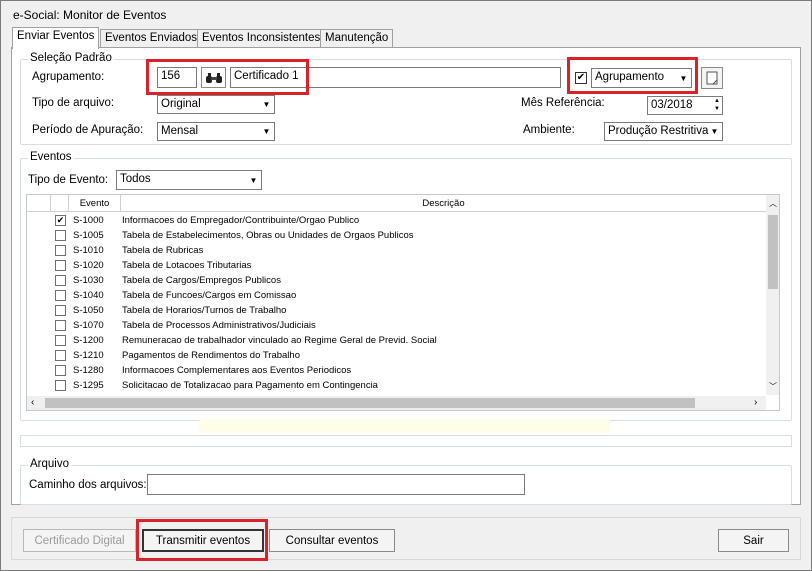 Image resolution: width=812 pixels, height=571 pixels. Describe the element at coordinates (68, 180) in the screenshot. I see `tipo-evento-label: Tipo de Evento:` at that location.